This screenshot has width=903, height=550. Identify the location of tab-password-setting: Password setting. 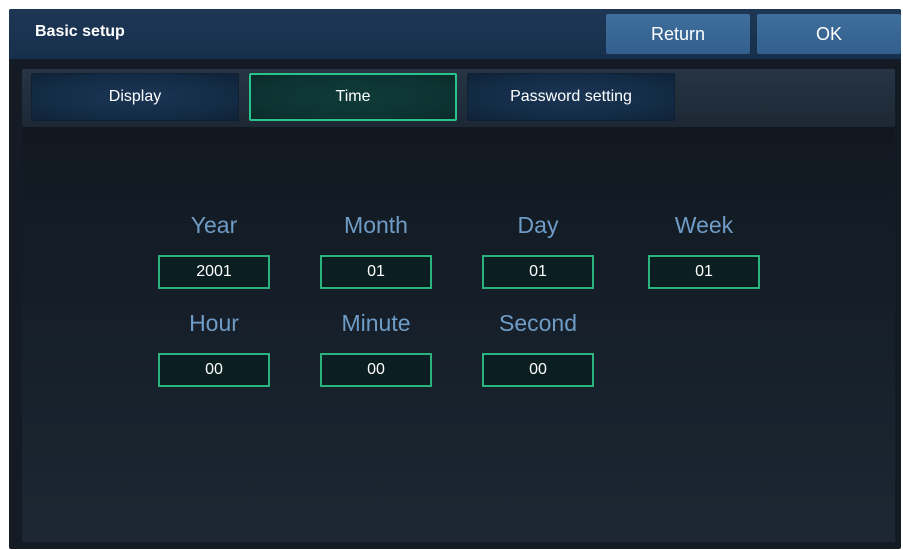
(571, 97).